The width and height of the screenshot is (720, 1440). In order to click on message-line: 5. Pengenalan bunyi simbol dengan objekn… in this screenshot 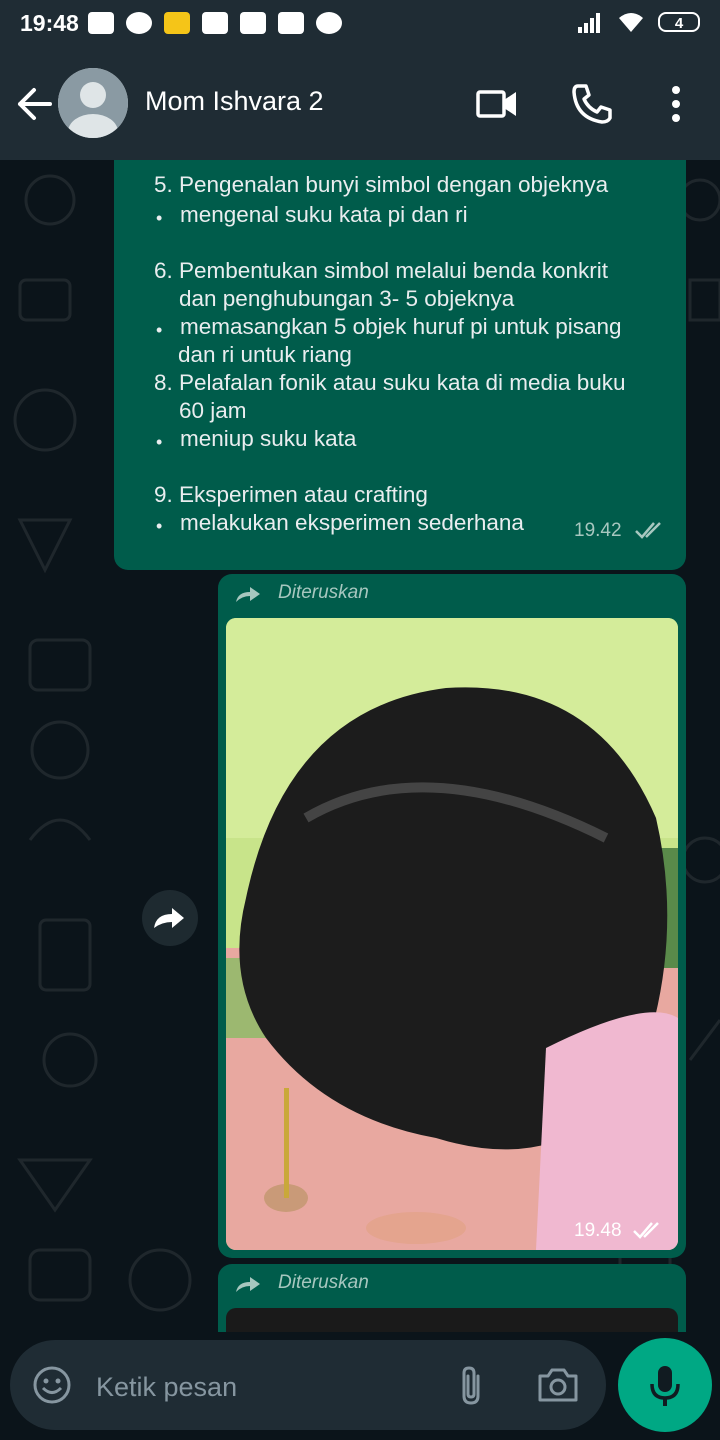, I will do `click(381, 184)`.